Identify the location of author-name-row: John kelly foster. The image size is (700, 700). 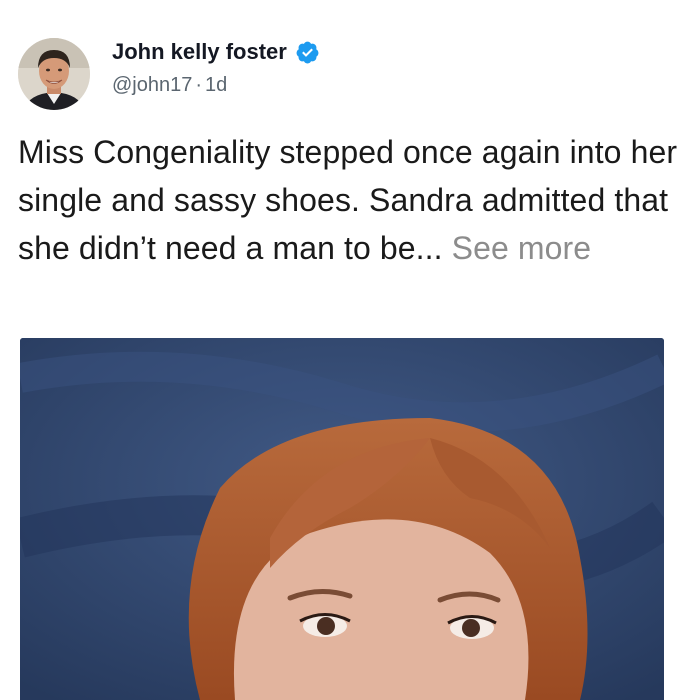
(216, 52).